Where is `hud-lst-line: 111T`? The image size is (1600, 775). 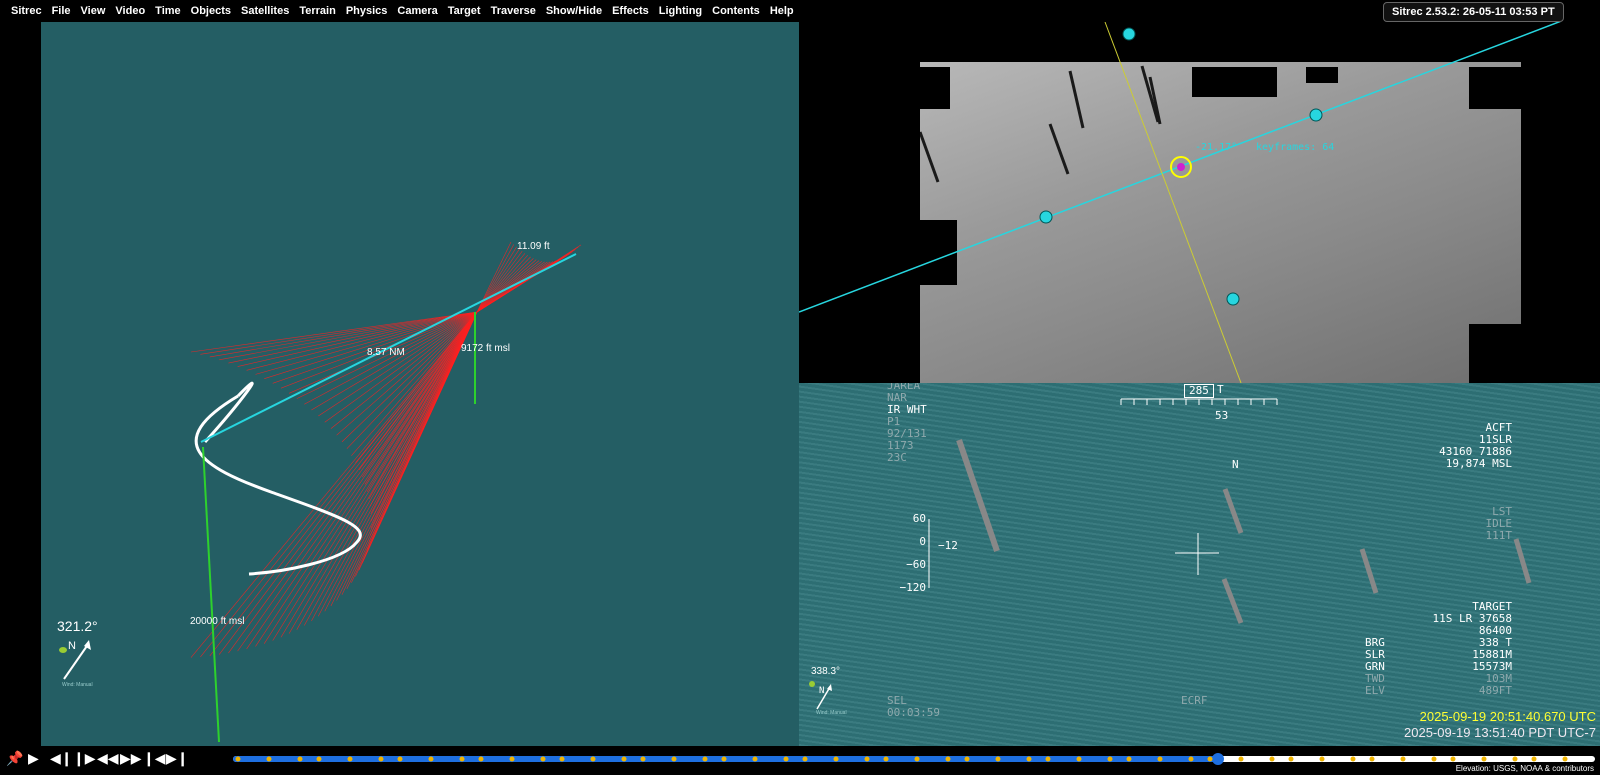 hud-lst-line: 111T is located at coordinates (1499, 535).